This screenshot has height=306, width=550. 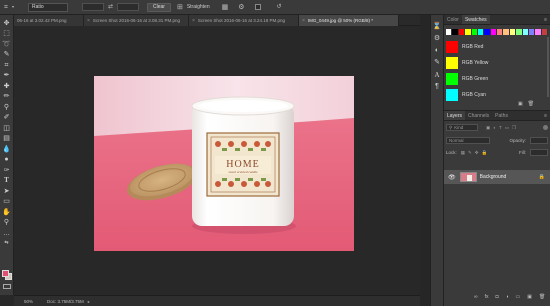 I want to click on swatch-item-green: RGB Green, so click(x=497, y=78).